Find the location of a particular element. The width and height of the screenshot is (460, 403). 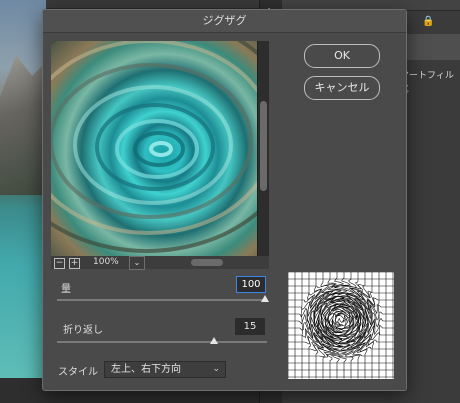

style-label: スタイル is located at coordinates (78, 372).